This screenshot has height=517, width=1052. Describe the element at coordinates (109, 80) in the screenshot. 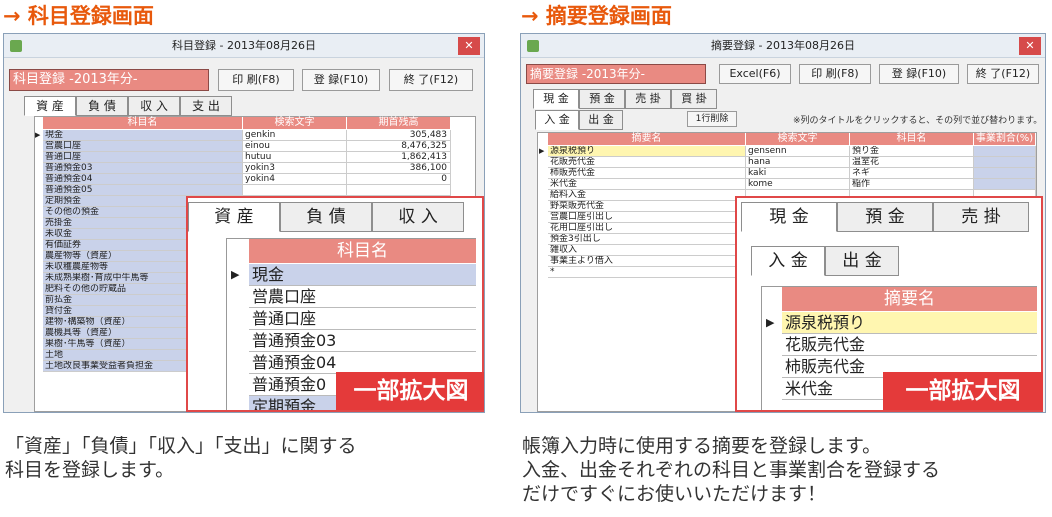

I see `year-header: 科目登録 -2013年分-` at that location.